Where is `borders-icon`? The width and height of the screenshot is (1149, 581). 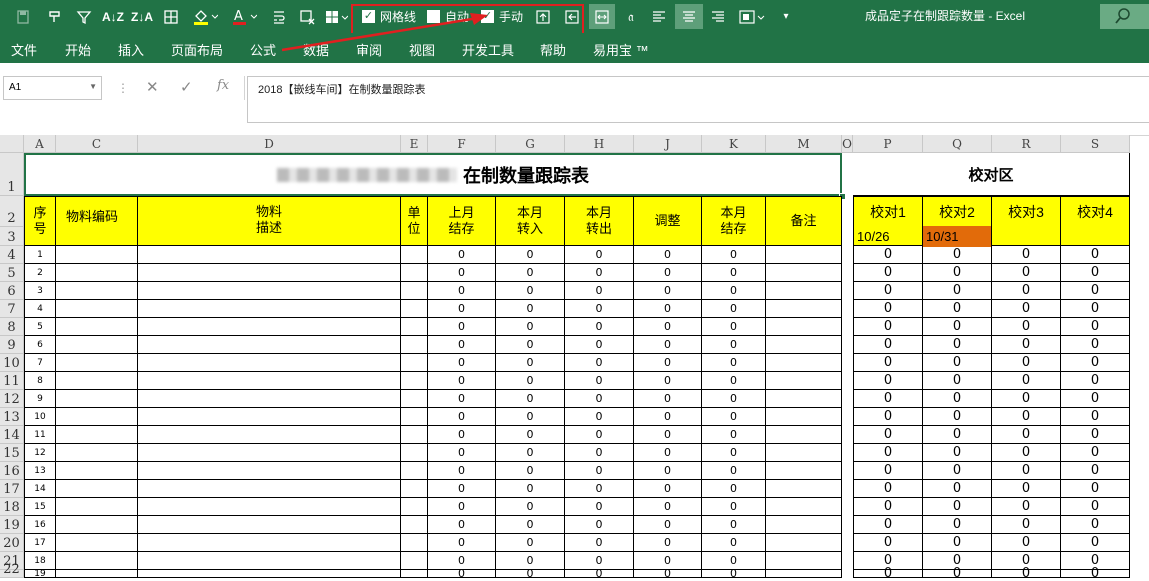
borders-icon is located at coordinates (171, 16).